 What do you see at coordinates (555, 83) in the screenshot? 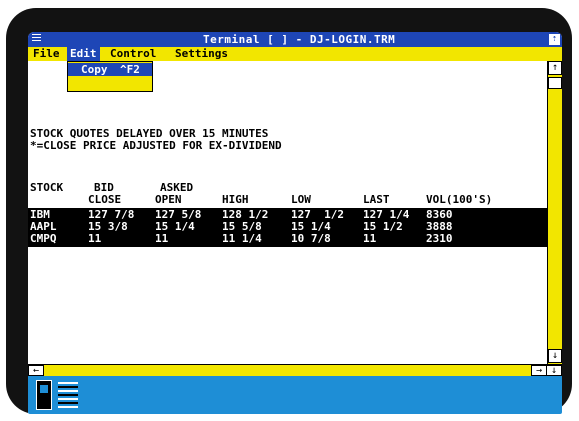
I see `scroll-thumb` at bounding box center [555, 83].